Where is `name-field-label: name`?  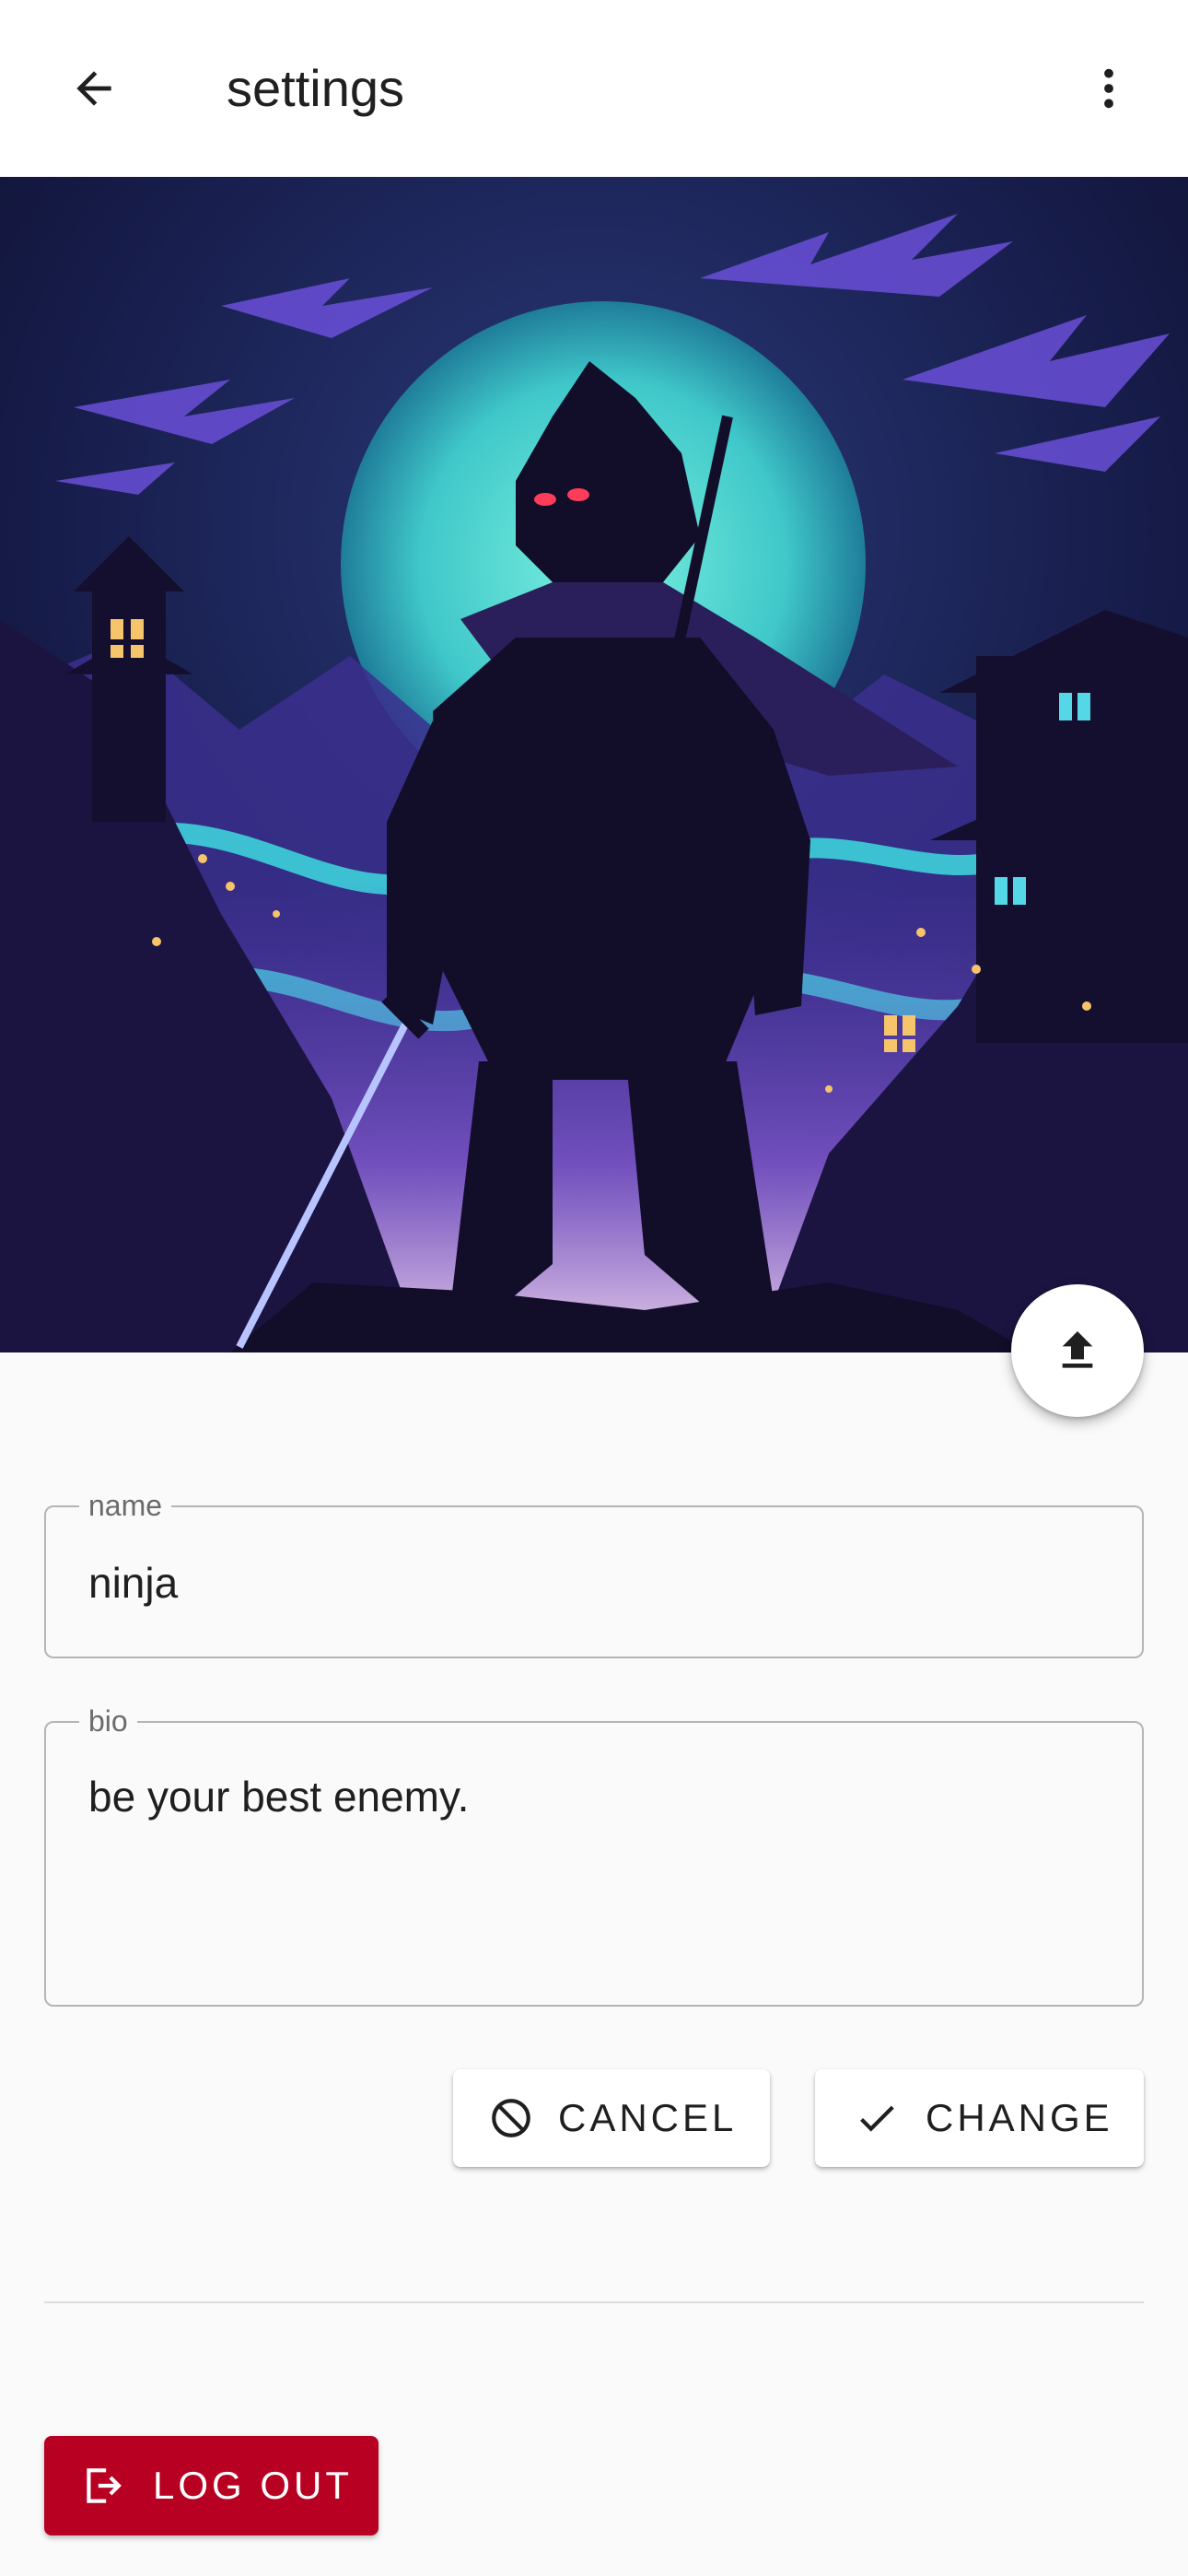
name-field-label: name is located at coordinates (125, 1505).